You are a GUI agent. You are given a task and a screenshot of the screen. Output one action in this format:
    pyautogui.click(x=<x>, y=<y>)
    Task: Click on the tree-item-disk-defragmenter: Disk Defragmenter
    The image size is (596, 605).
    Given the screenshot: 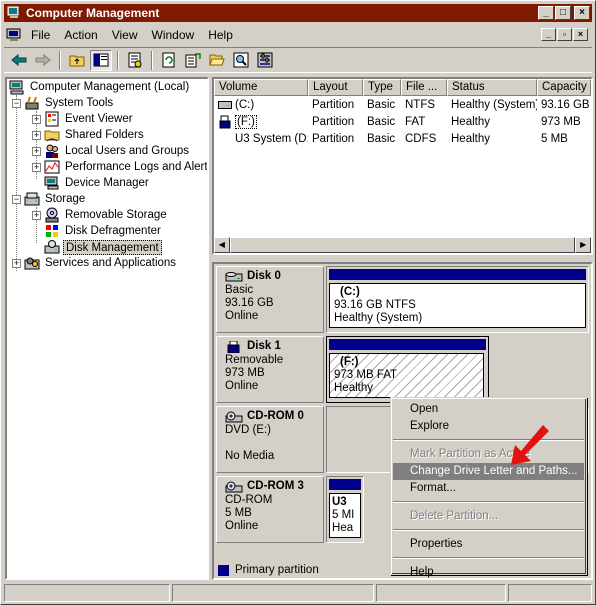 What is the action you would take?
    pyautogui.click(x=103, y=231)
    